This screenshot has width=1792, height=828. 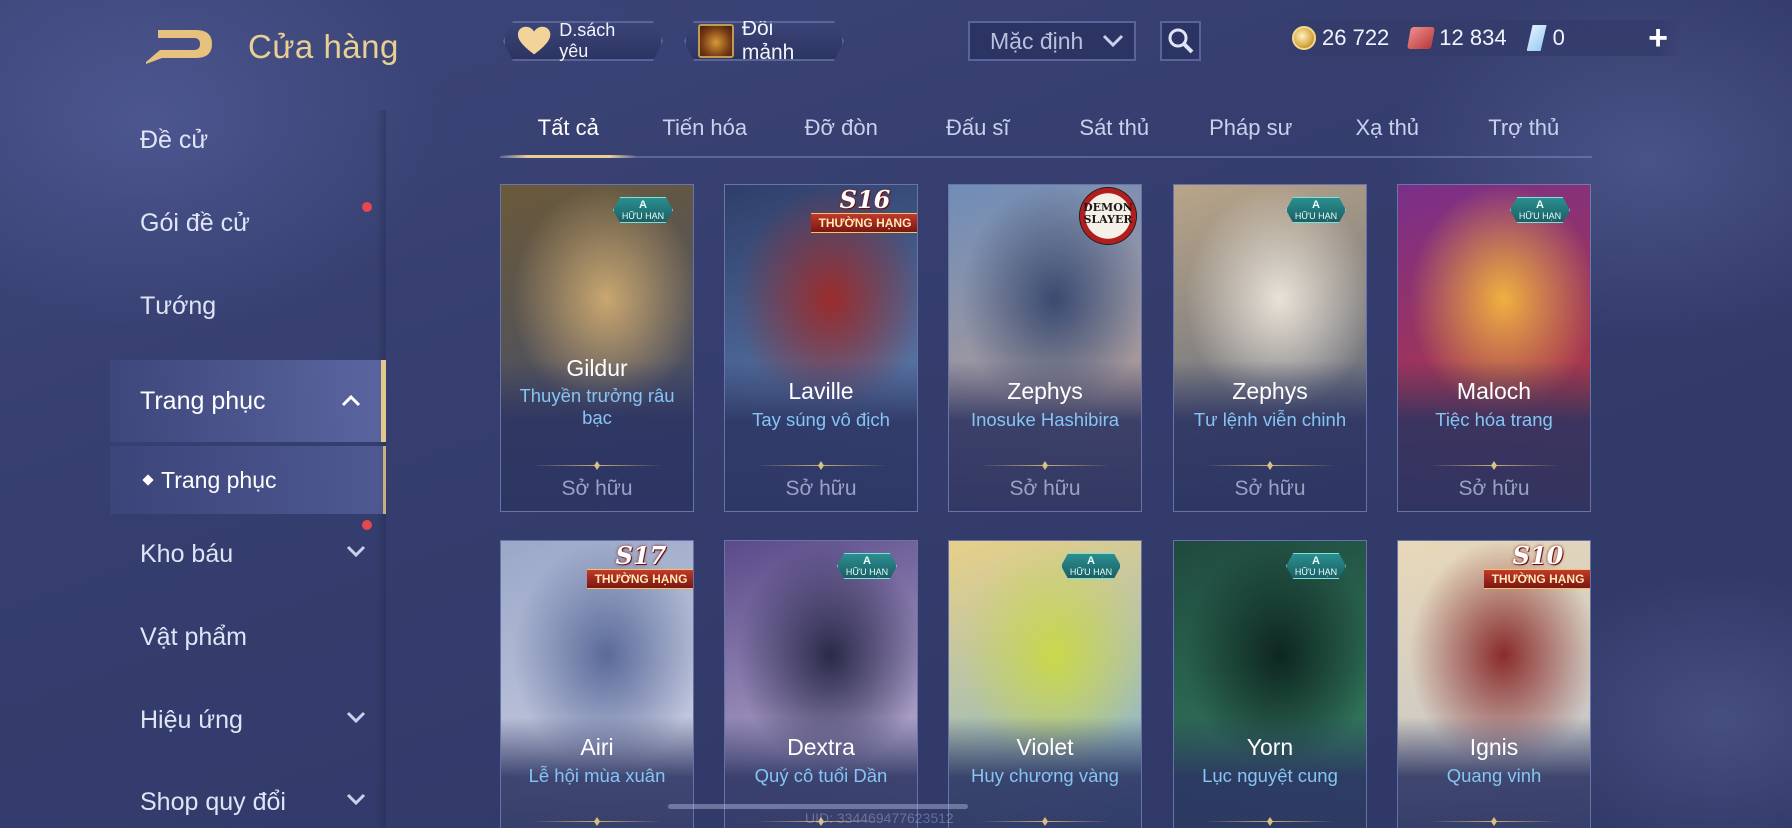 What do you see at coordinates (194, 636) in the screenshot?
I see `sidebar-item-label: Vật phẩm` at bounding box center [194, 636].